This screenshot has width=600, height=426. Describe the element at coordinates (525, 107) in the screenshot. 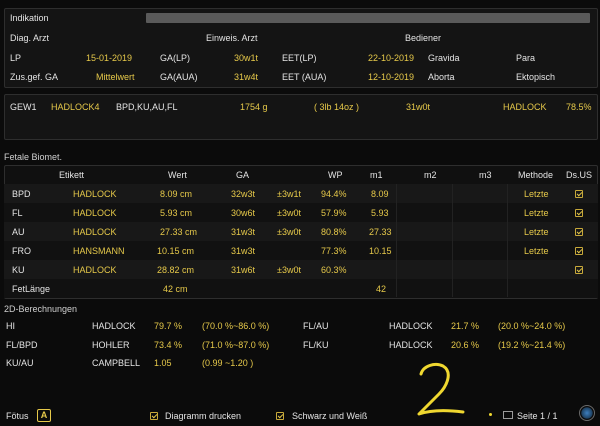

I see `gew-pct-method: HADLOCK` at that location.